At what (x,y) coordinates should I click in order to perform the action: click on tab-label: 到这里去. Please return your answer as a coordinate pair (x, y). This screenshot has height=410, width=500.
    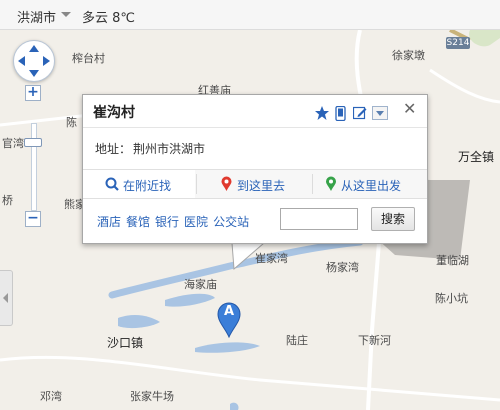
    Looking at the image, I should click on (261, 186).